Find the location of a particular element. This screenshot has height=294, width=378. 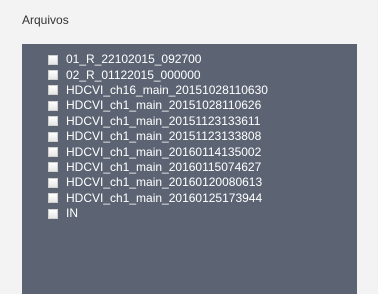

file-label: HDCVI_ch1_main_20160125173944 is located at coordinates (164, 197).